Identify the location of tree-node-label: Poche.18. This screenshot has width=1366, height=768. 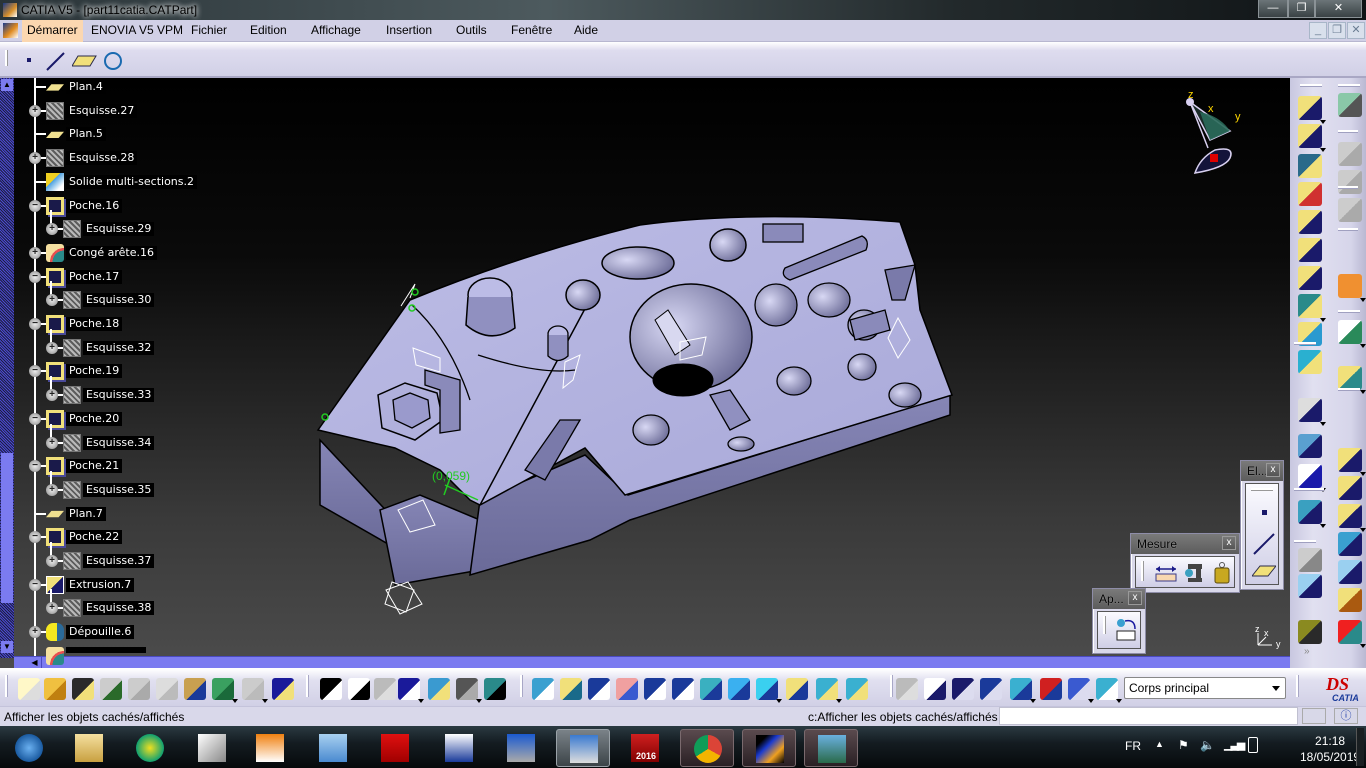
(94, 324).